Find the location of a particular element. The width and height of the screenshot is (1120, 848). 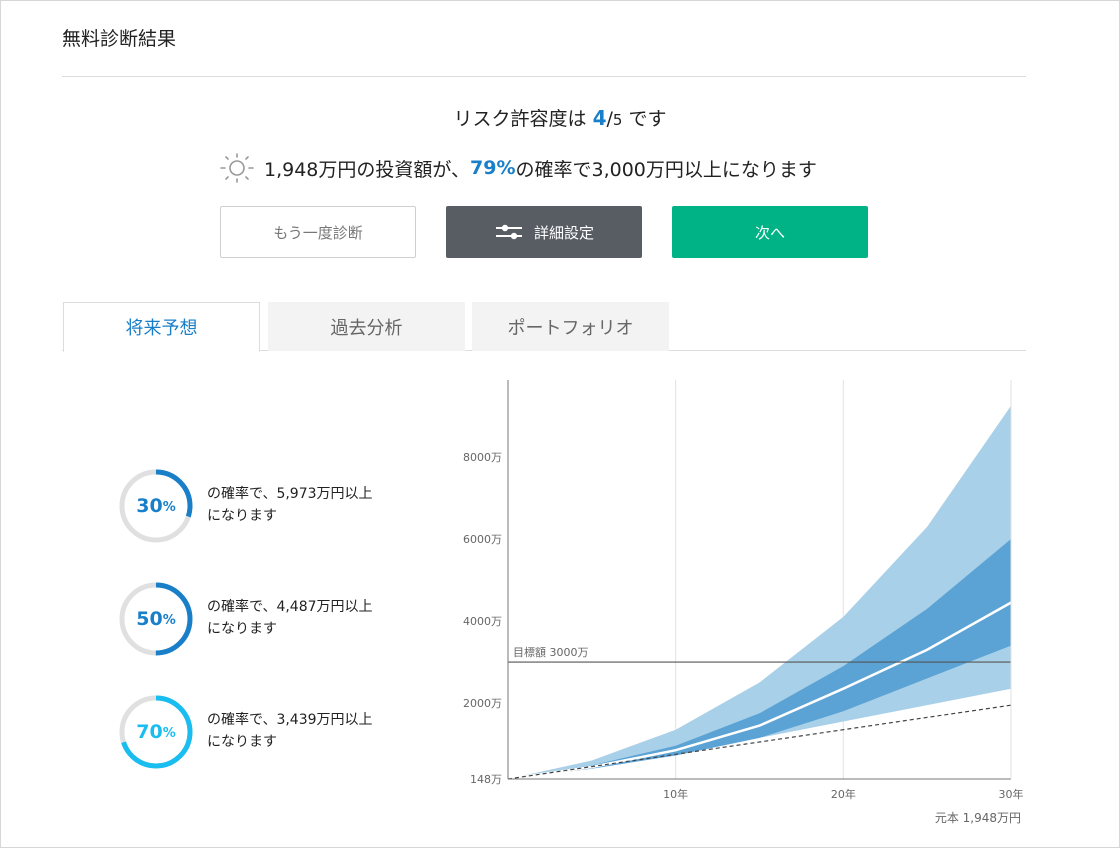

y-tick-label: 8000万 is located at coordinates (482, 457).